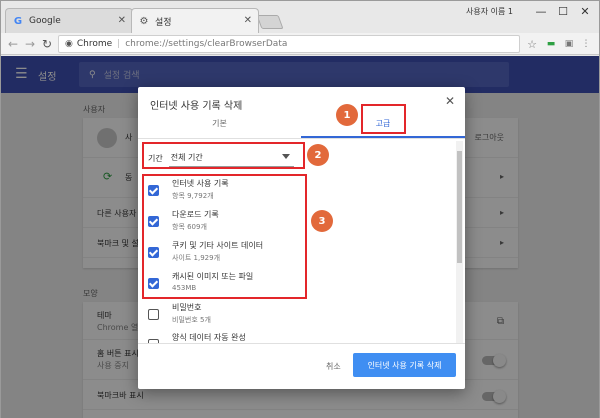 This screenshot has width=600, height=418. I want to click on tab-title: Google, so click(45, 21).